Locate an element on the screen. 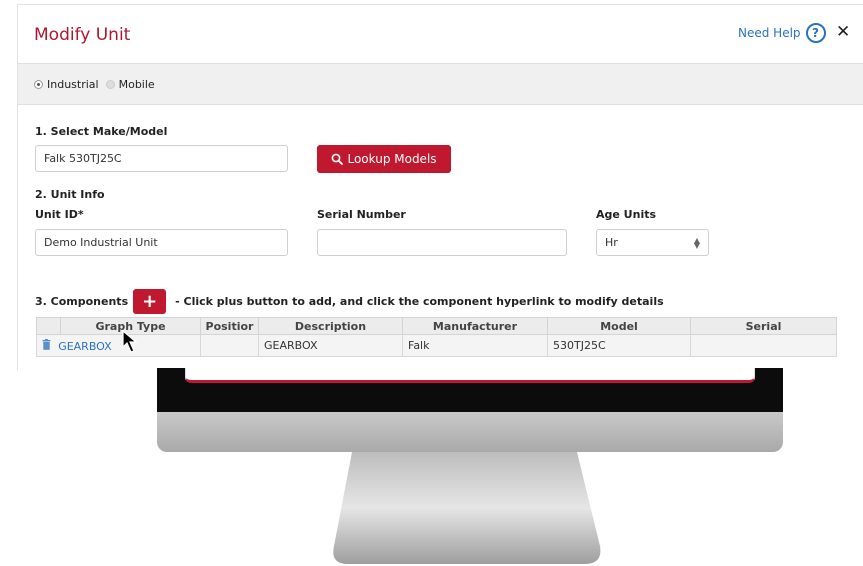 The width and height of the screenshot is (863, 566). monitor-screen-edge is located at coordinates (470, 375).